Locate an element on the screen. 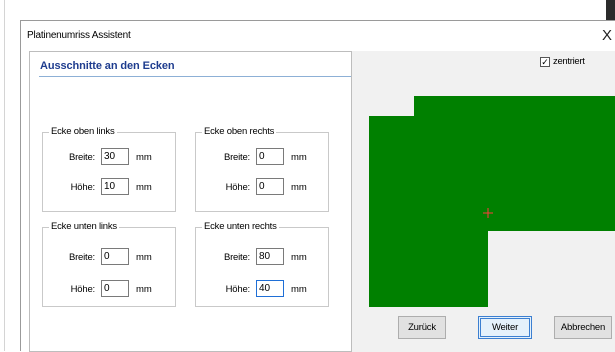  group-title-top-left: Ecke oben links is located at coordinates (83, 131).